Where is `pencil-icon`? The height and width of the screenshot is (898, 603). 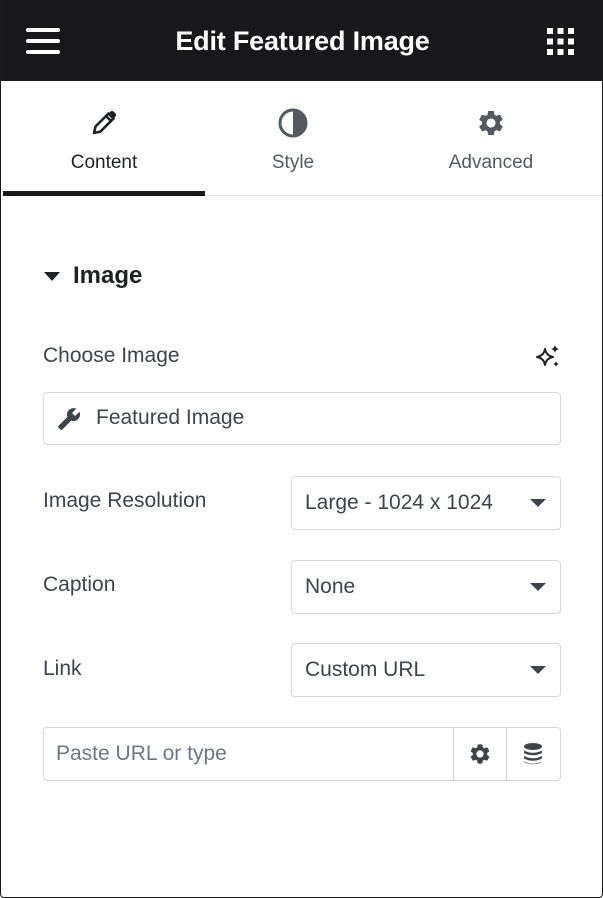
pencil-icon is located at coordinates (104, 123).